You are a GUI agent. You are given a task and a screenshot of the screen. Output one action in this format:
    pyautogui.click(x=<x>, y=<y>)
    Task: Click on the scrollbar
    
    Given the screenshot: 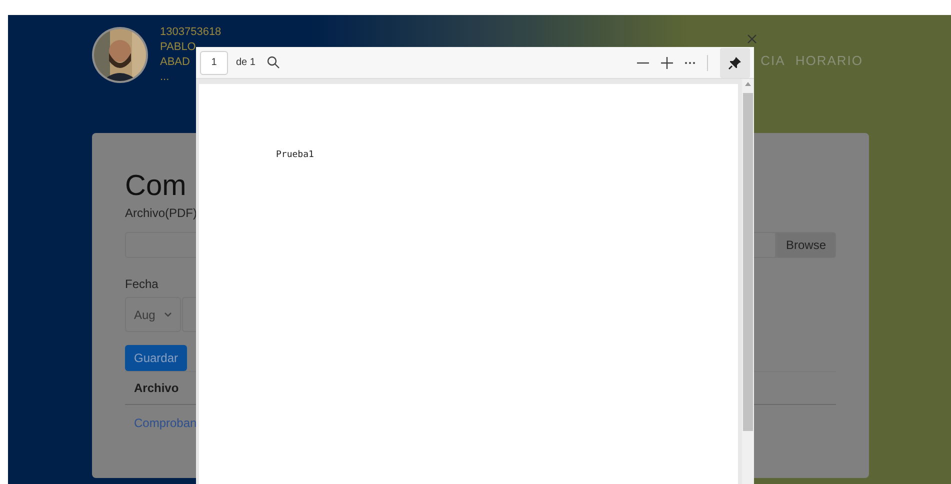 What is the action you would take?
    pyautogui.click(x=748, y=281)
    